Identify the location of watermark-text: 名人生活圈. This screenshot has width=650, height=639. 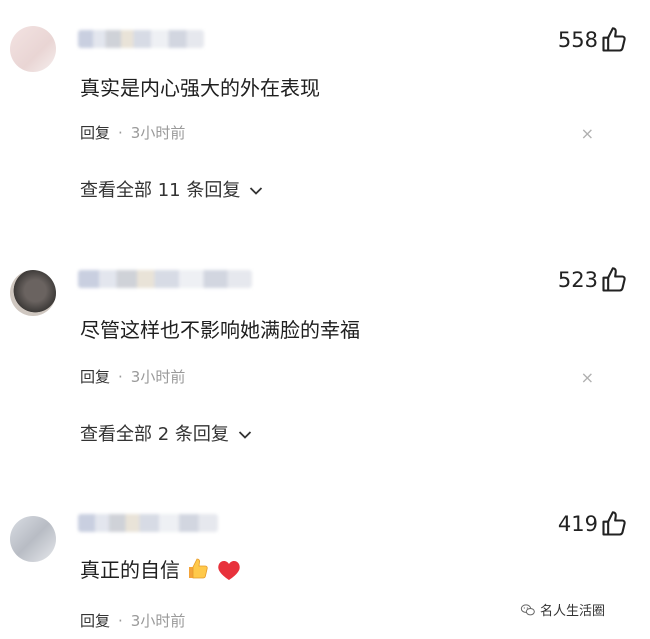
(573, 611).